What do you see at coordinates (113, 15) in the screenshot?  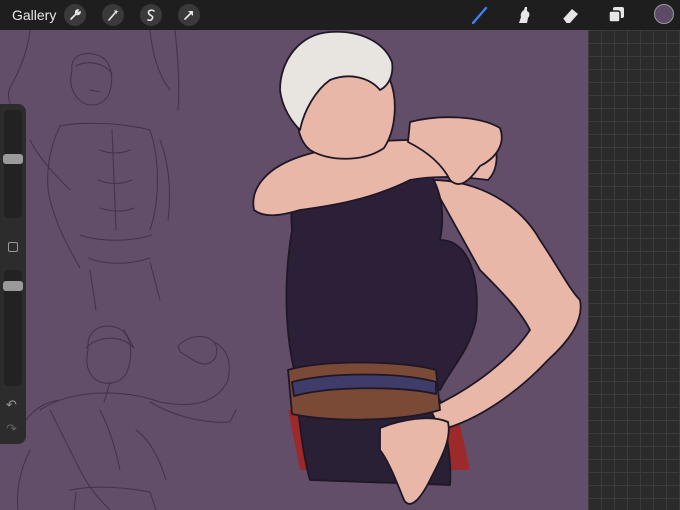 I see `magic-wand-icon` at bounding box center [113, 15].